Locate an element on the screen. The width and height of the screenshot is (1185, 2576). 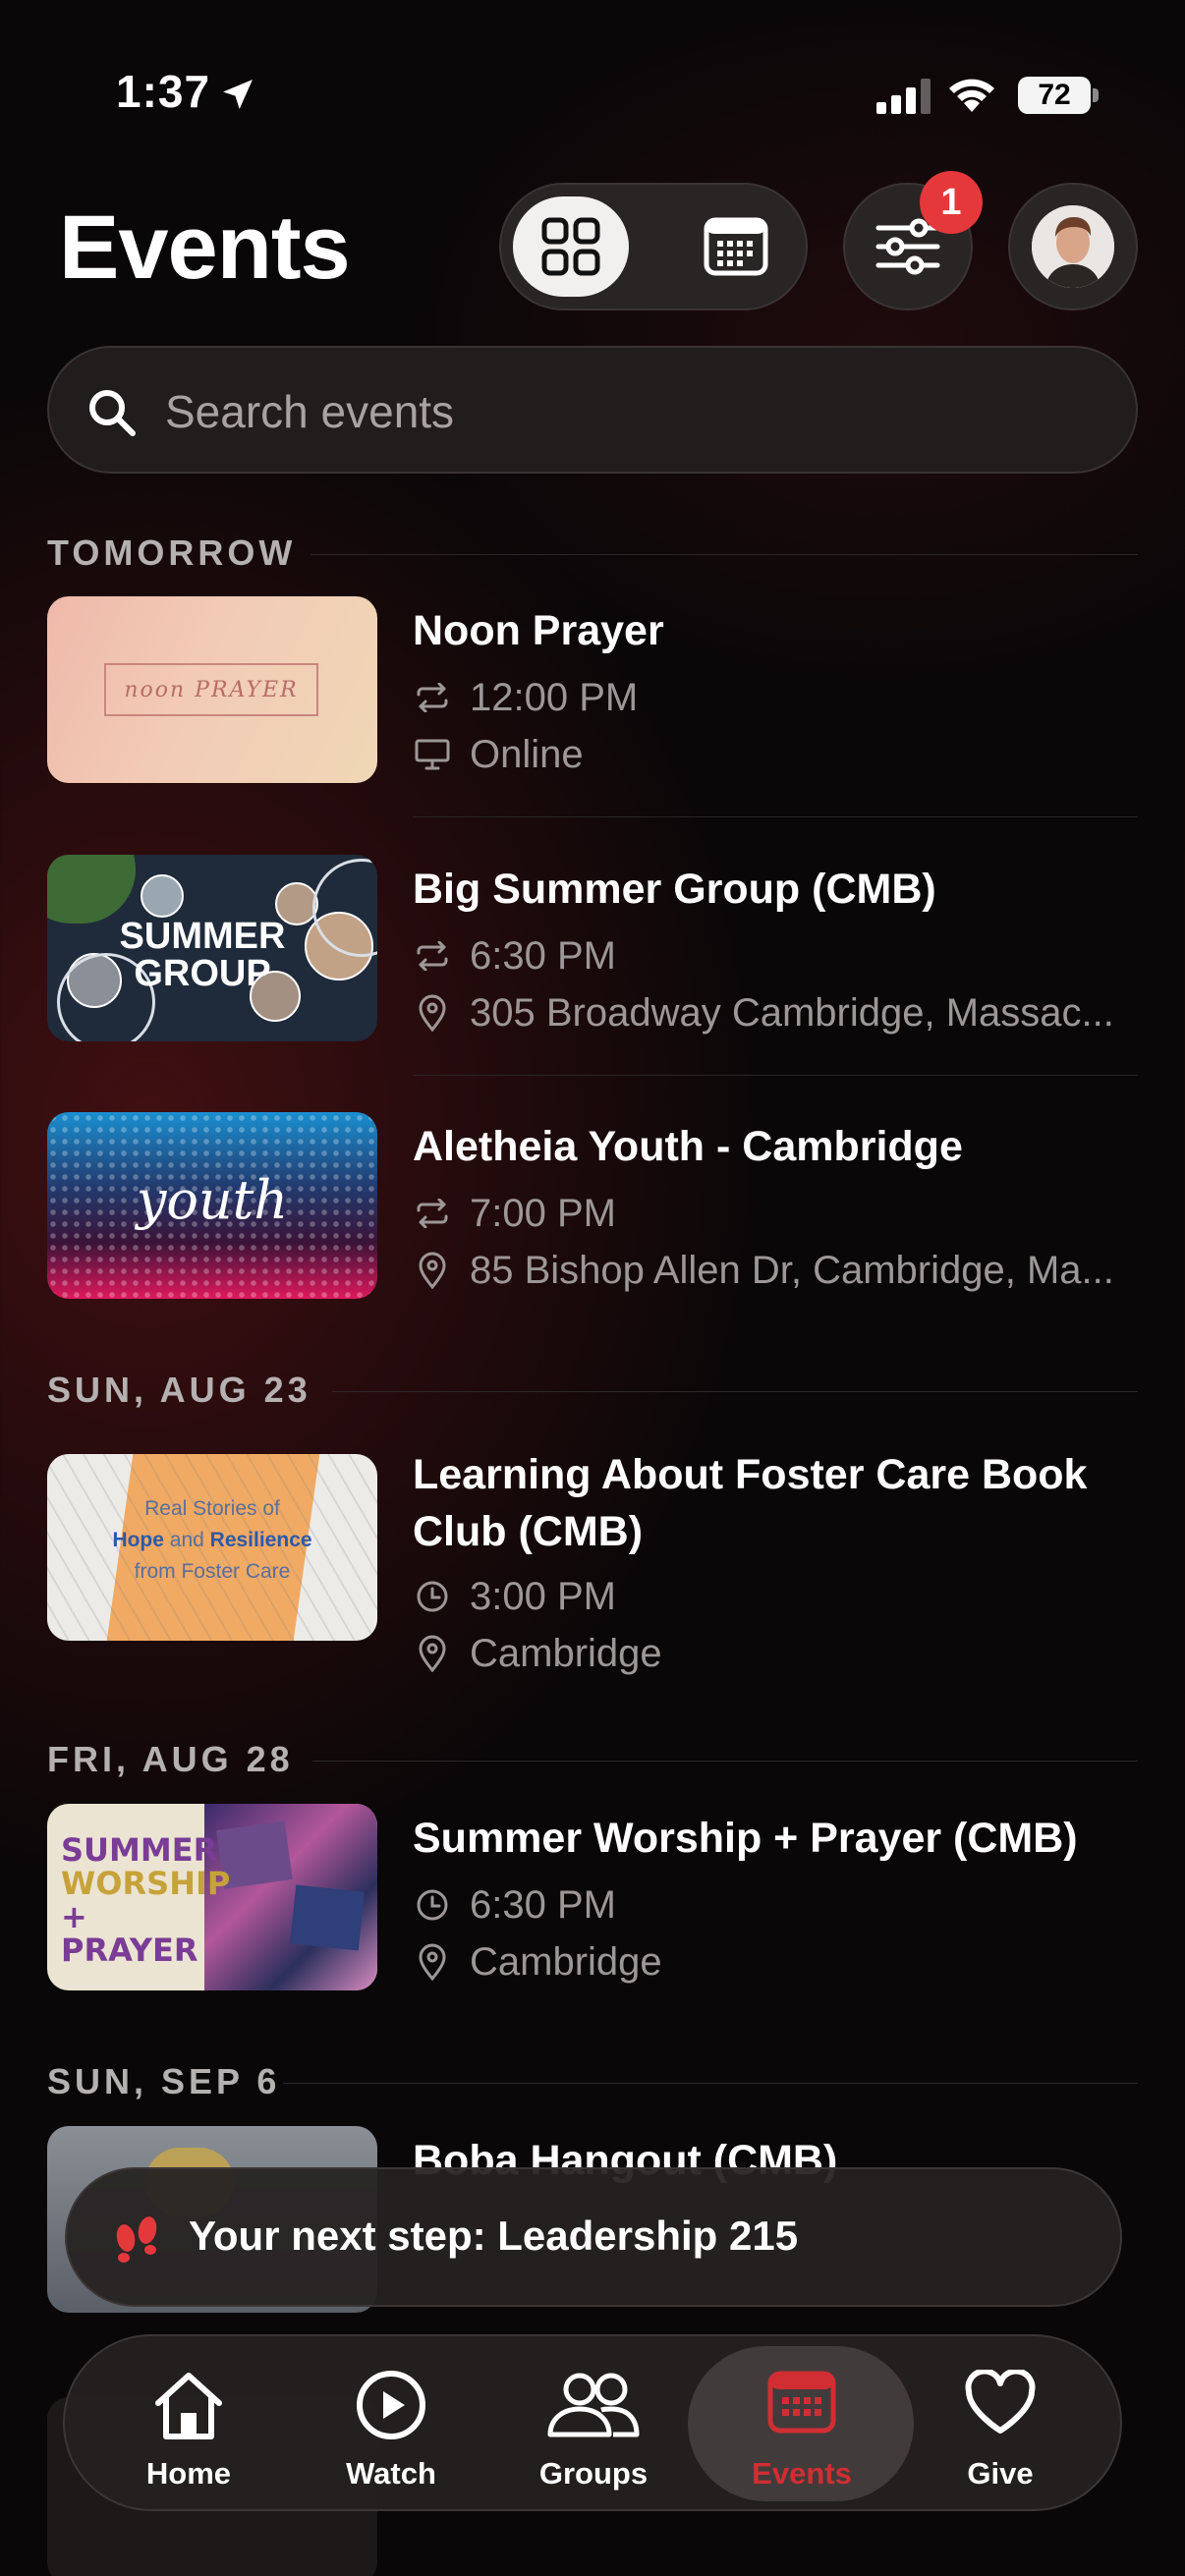
tab-watch: Watch is located at coordinates (391, 2424).